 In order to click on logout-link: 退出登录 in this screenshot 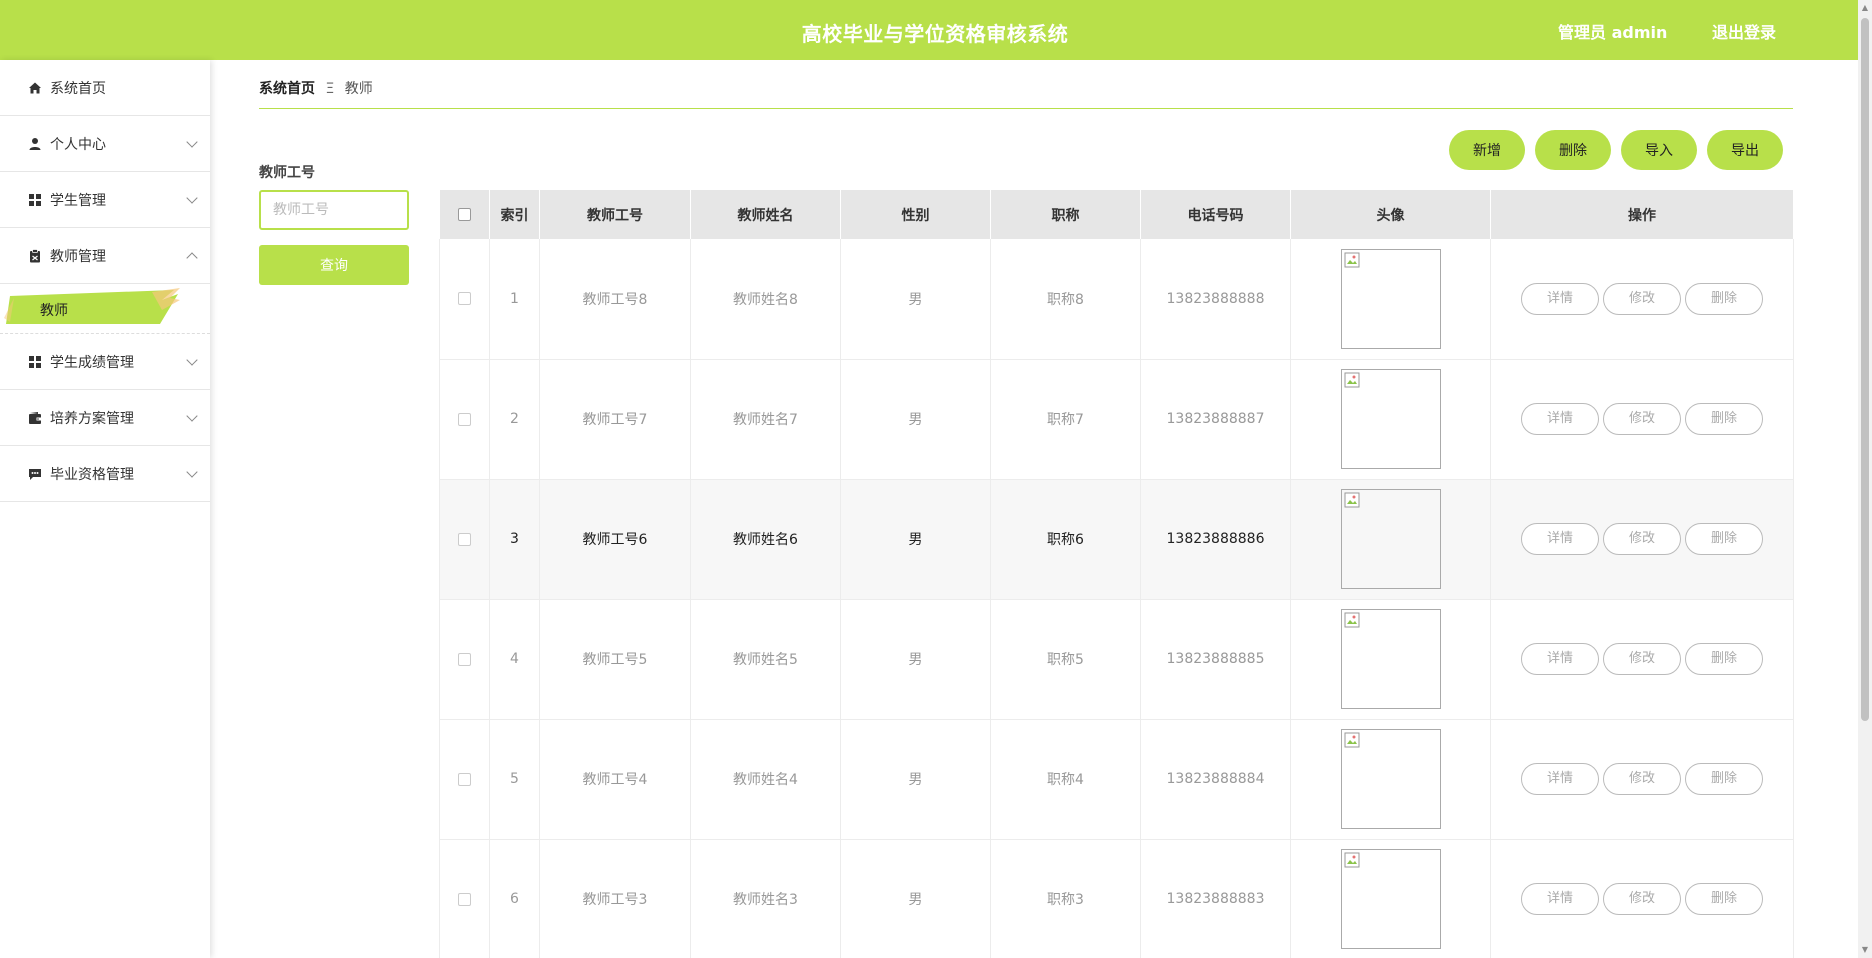, I will do `click(1744, 31)`.